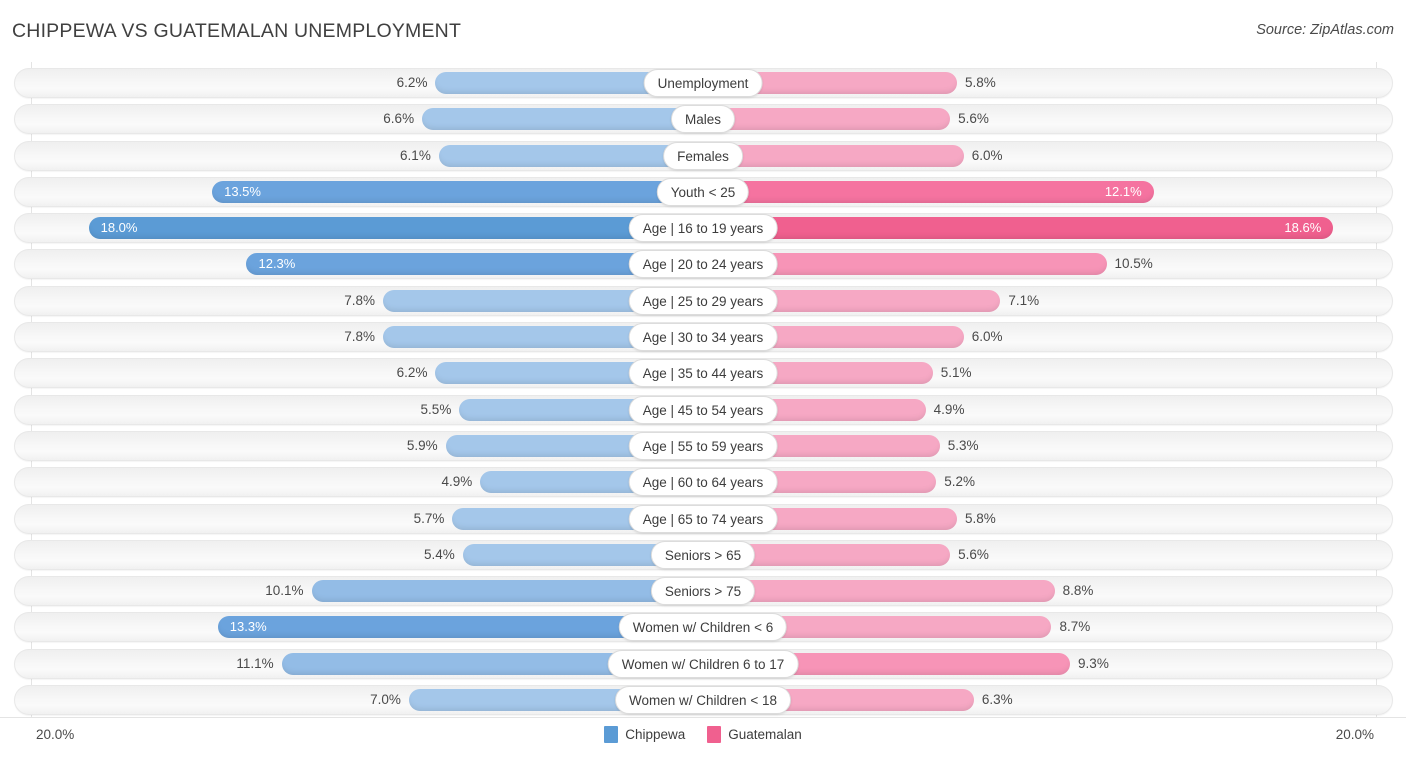 This screenshot has width=1406, height=758. Describe the element at coordinates (248, 627) in the screenshot. I see `value-label-chippewa: 13.3%` at that location.